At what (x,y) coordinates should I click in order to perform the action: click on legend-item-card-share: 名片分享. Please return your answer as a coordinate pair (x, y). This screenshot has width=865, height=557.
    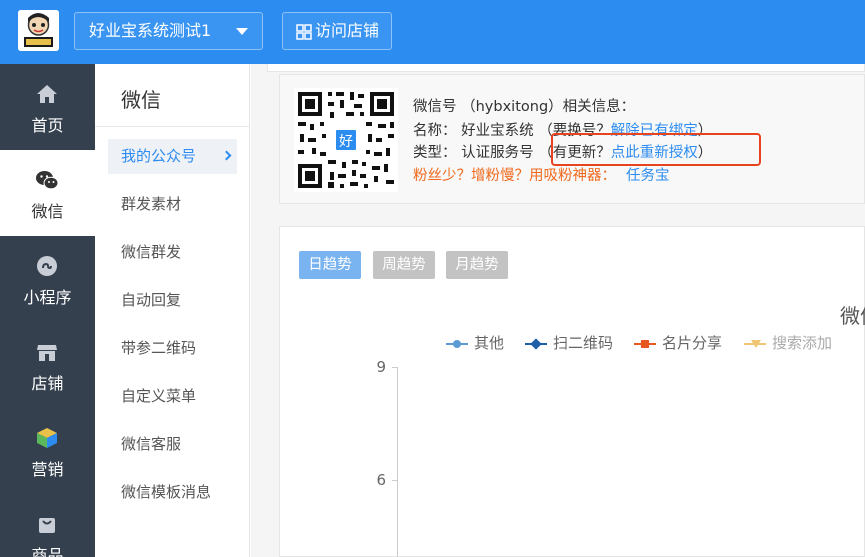
    Looking at the image, I should click on (678, 342).